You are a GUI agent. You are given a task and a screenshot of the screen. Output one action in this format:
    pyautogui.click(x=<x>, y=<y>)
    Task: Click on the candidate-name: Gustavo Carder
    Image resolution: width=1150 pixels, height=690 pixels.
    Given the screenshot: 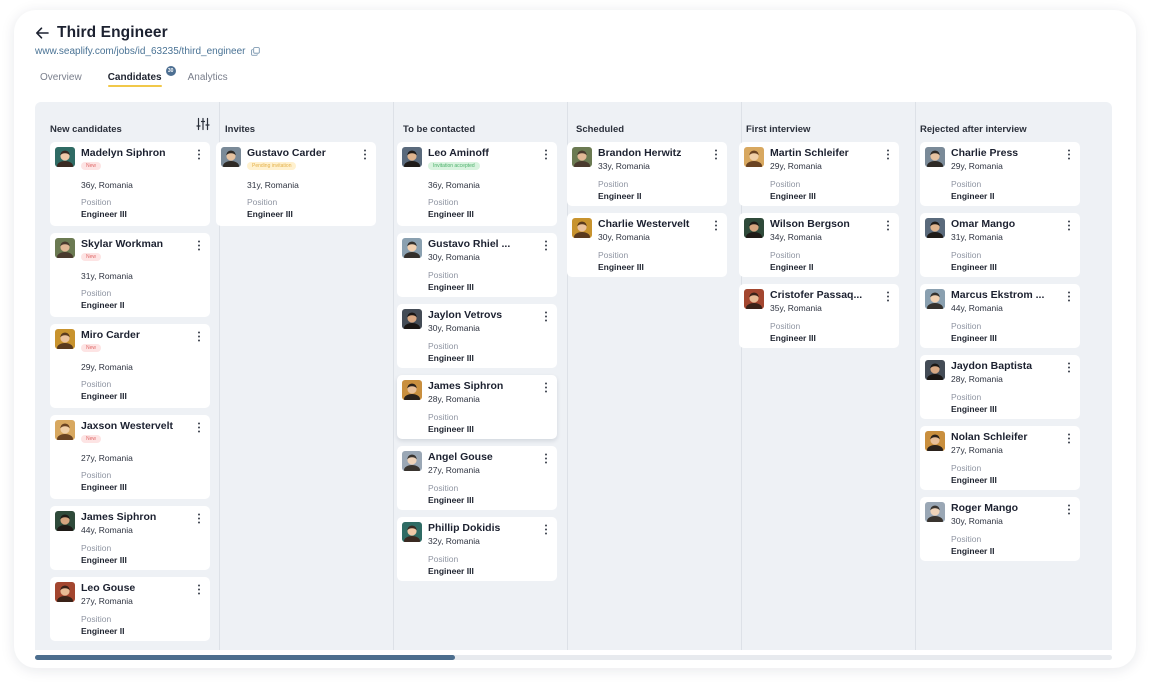 What is the action you would take?
    pyautogui.click(x=286, y=153)
    